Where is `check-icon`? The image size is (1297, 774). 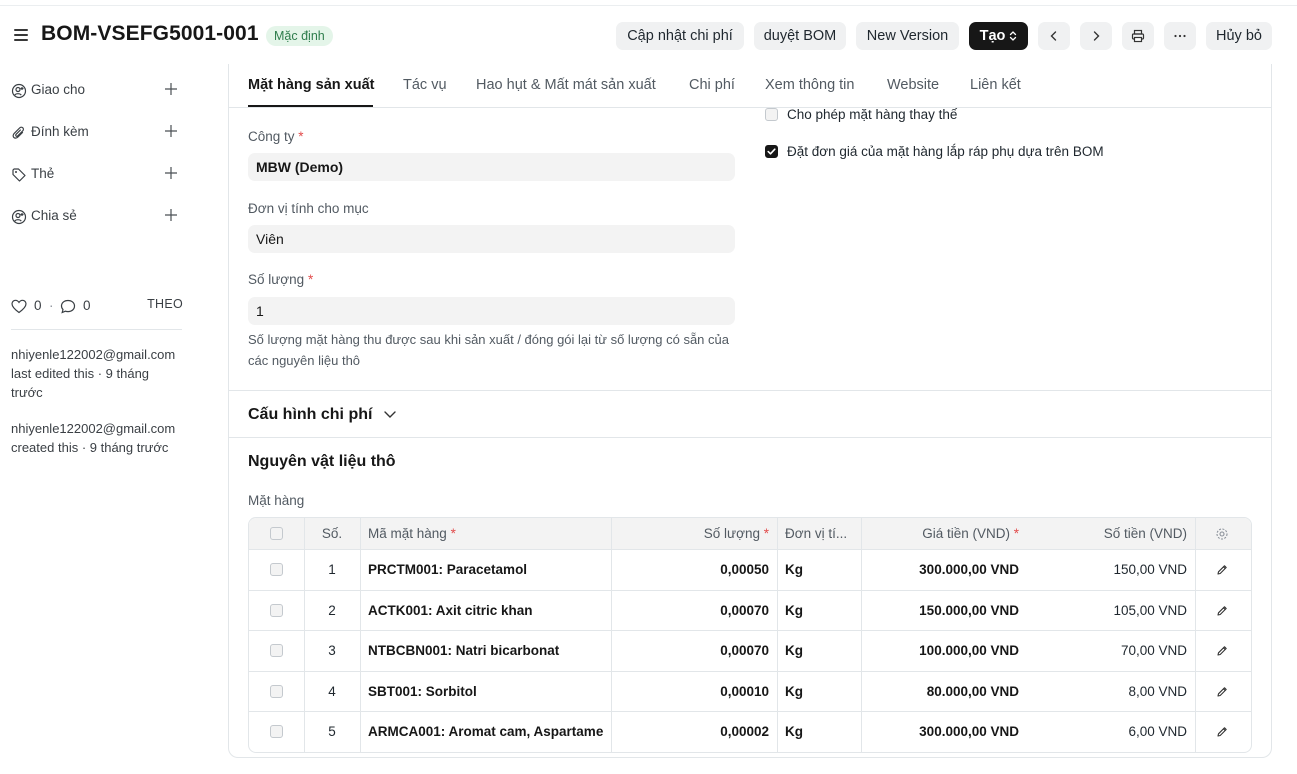 check-icon is located at coordinates (771, 151).